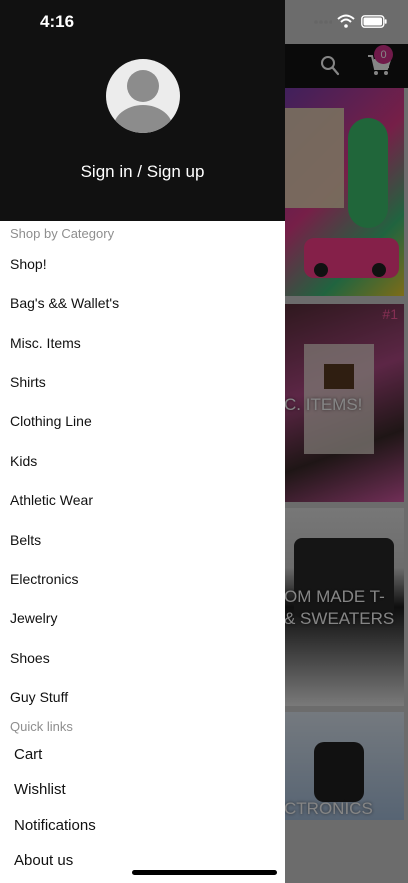 The width and height of the screenshot is (408, 883). Describe the element at coordinates (41, 726) in the screenshot. I see `quick-links-heading: Quick links` at that location.